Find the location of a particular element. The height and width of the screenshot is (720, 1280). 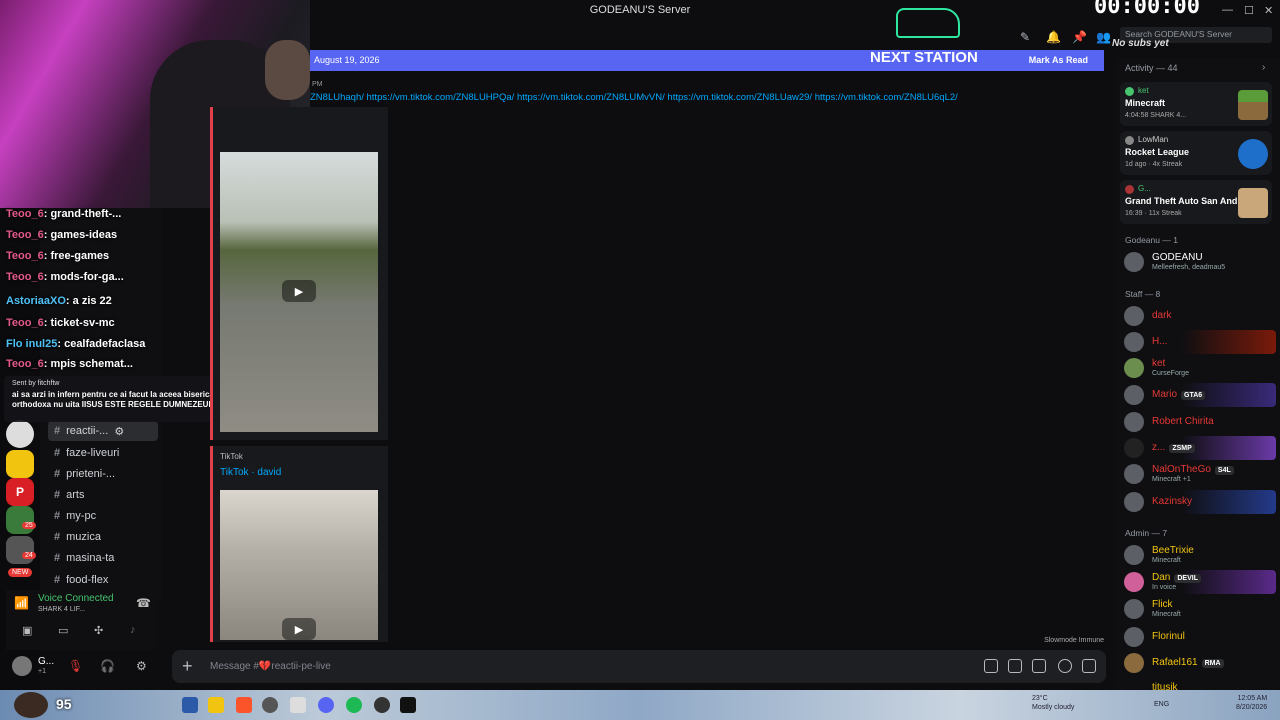

language-indicator: ENG is located at coordinates (1161, 704).